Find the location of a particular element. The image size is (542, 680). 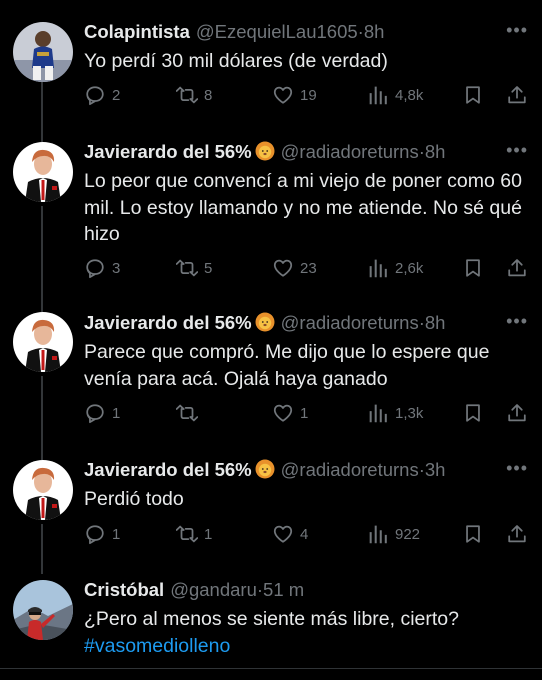

retweet-button: 1 is located at coordinates (194, 534).